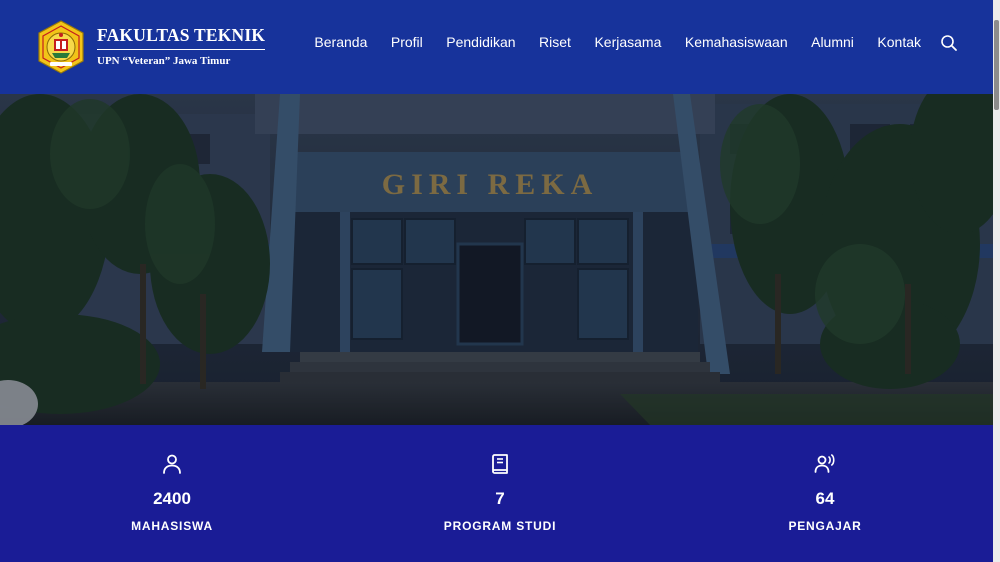 Image resolution: width=1000 pixels, height=562 pixels. What do you see at coordinates (996, 65) in the screenshot?
I see `scrollbar-thumb` at bounding box center [996, 65].